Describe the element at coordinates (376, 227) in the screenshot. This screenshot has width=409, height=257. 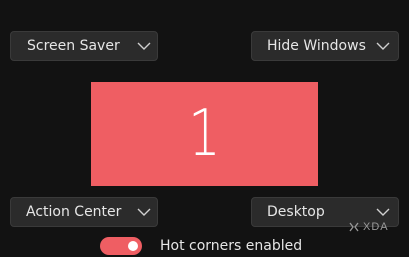
I see `watermark-text: XDA` at that location.